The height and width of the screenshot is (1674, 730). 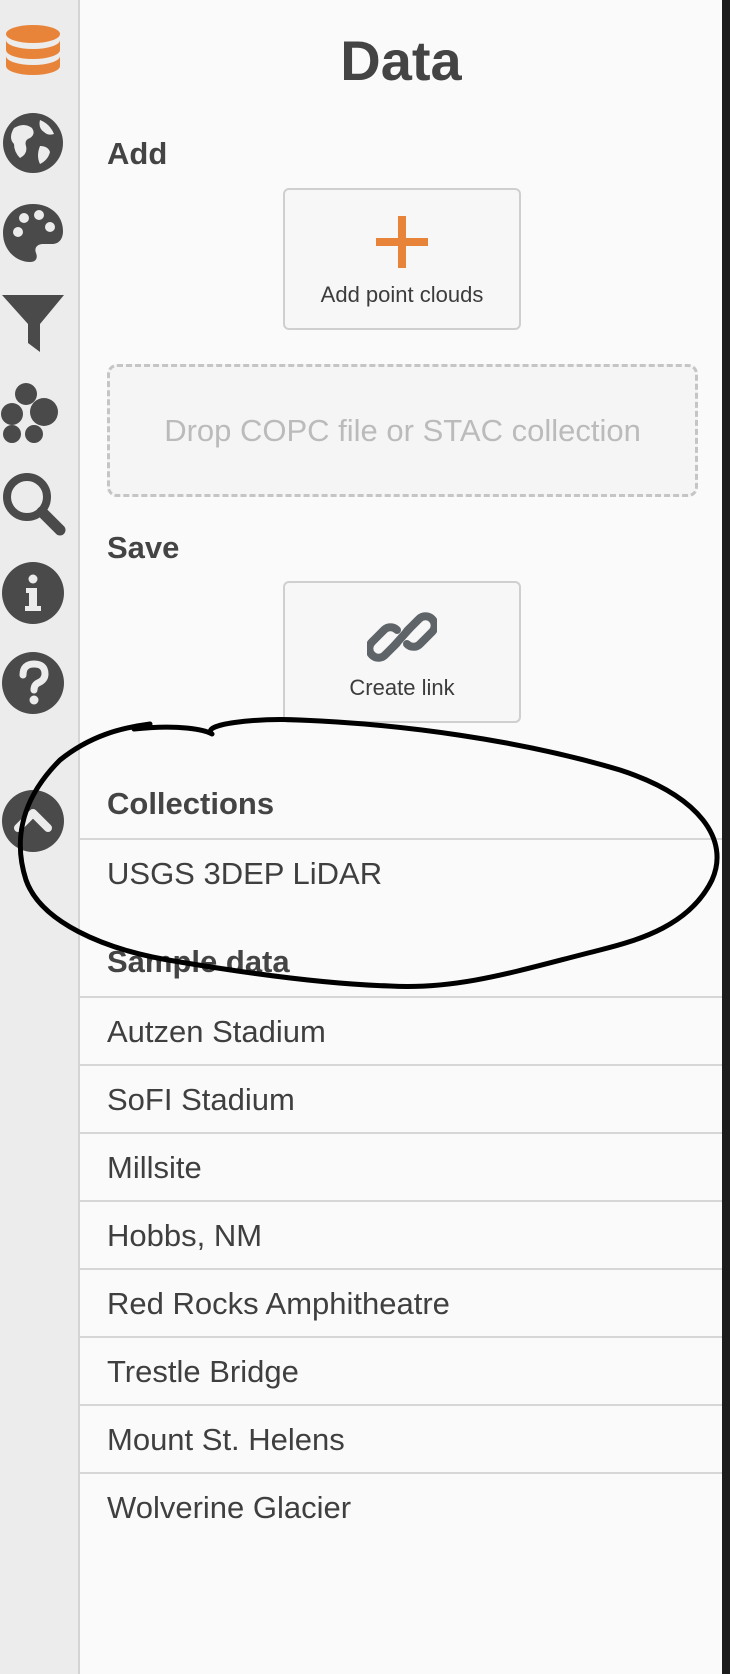 I want to click on list-item: Trestle Bridge, so click(x=401, y=1370).